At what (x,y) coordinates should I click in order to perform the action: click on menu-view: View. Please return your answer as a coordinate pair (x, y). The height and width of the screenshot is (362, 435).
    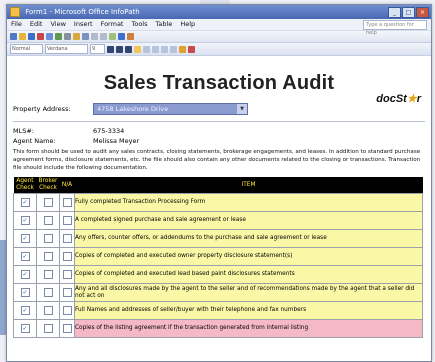
    Looking at the image, I should click on (57, 24).